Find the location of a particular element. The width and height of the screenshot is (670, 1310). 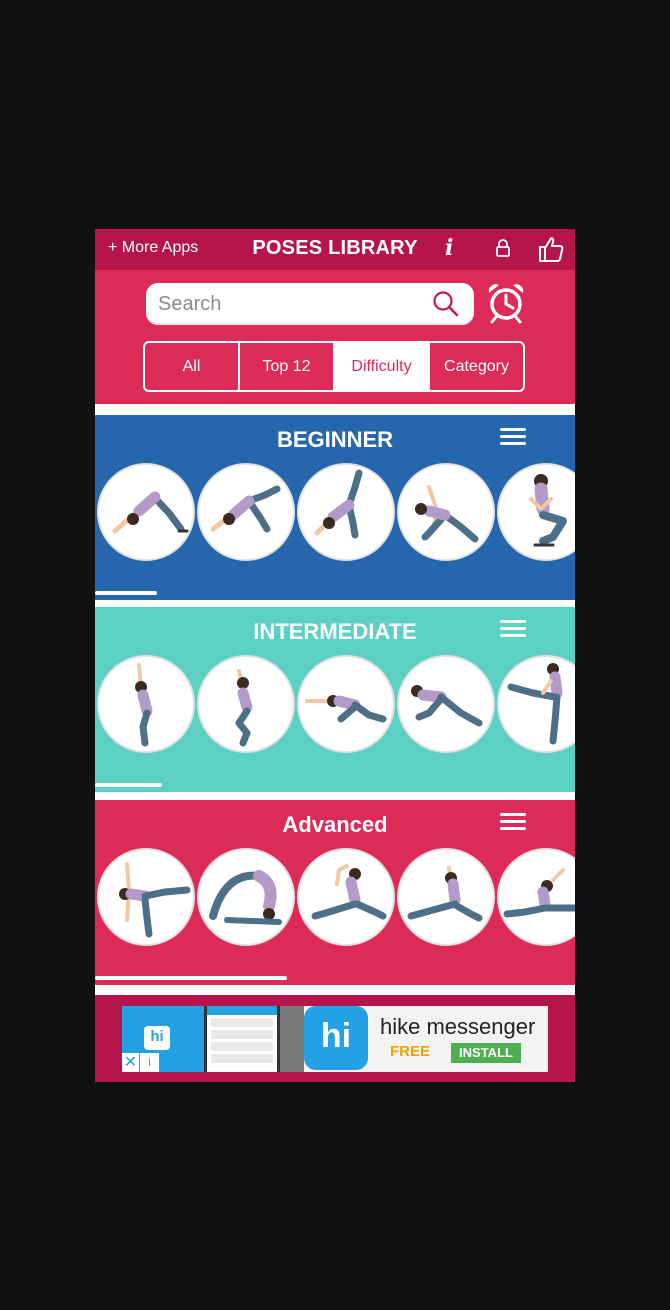

hike-logo: hi is located at coordinates (336, 1038).